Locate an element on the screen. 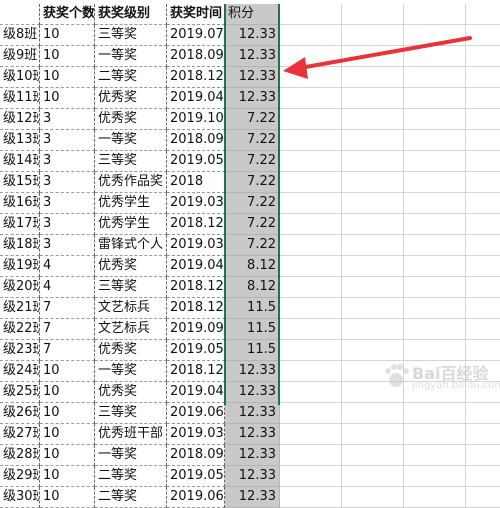 This screenshot has height=508, width=500. header-cell-score: 积分 is located at coordinates (252, 14).